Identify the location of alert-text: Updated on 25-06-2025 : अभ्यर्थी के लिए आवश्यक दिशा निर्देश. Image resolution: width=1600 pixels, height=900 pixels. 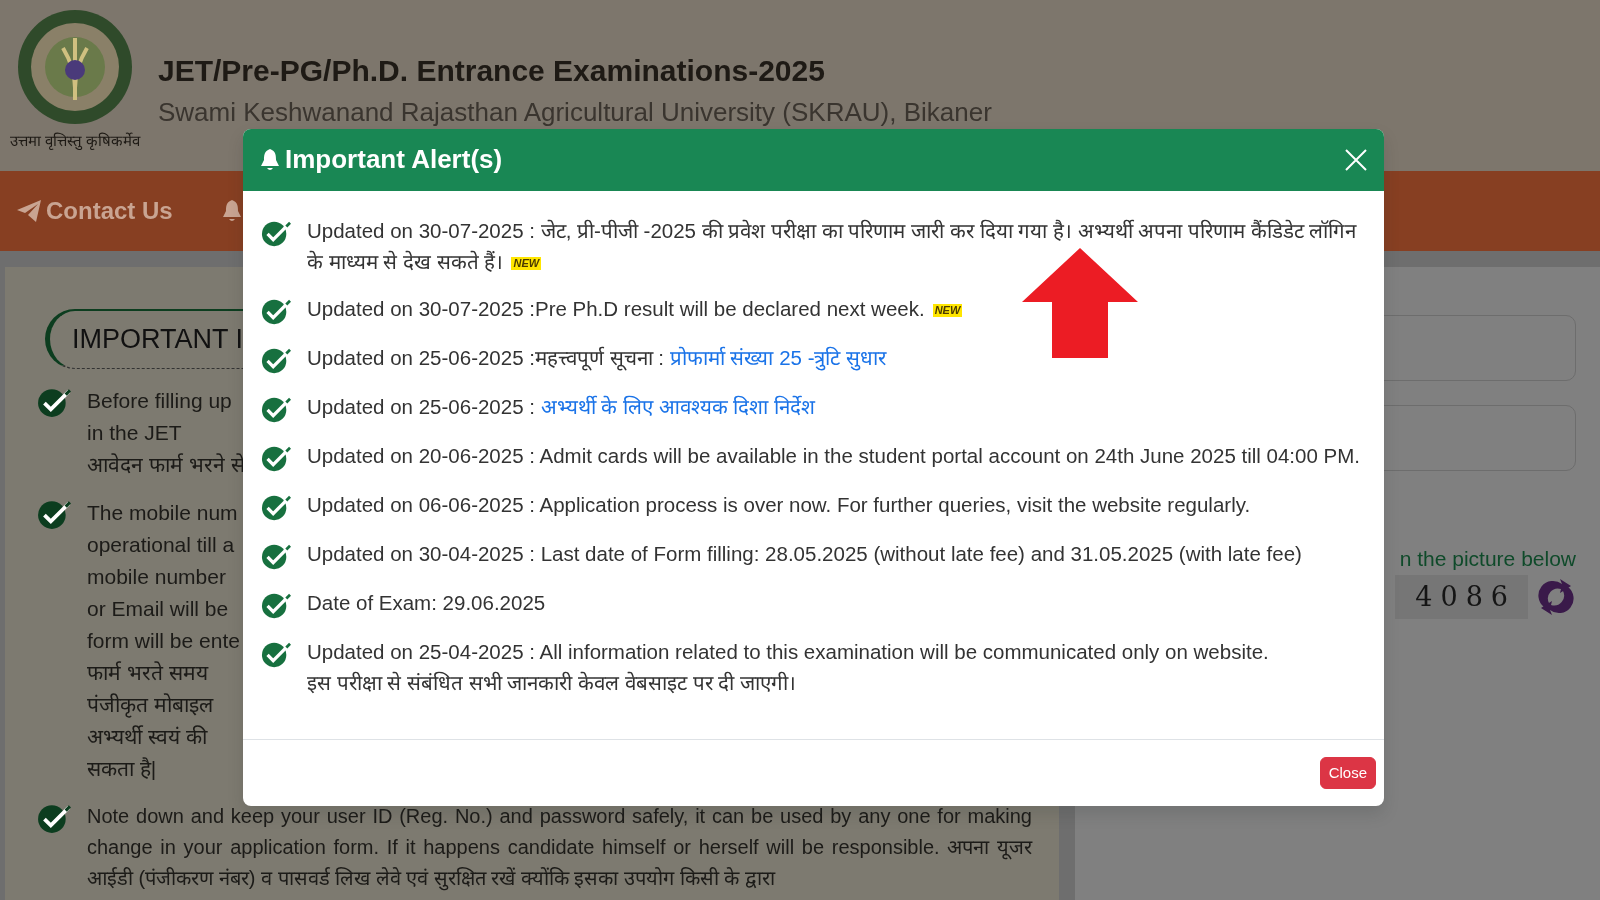
(561, 407).